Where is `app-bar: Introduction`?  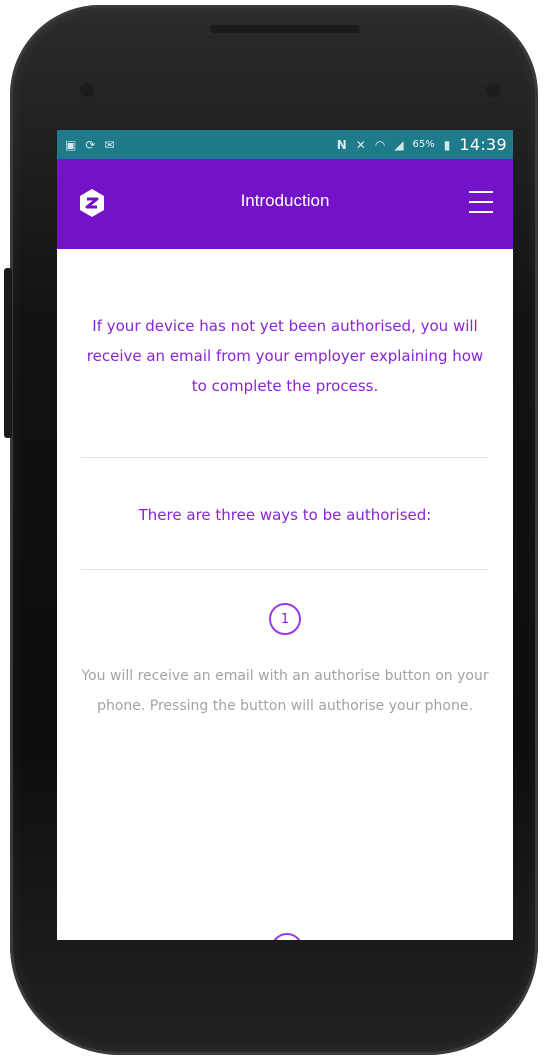 app-bar: Introduction is located at coordinates (285, 204).